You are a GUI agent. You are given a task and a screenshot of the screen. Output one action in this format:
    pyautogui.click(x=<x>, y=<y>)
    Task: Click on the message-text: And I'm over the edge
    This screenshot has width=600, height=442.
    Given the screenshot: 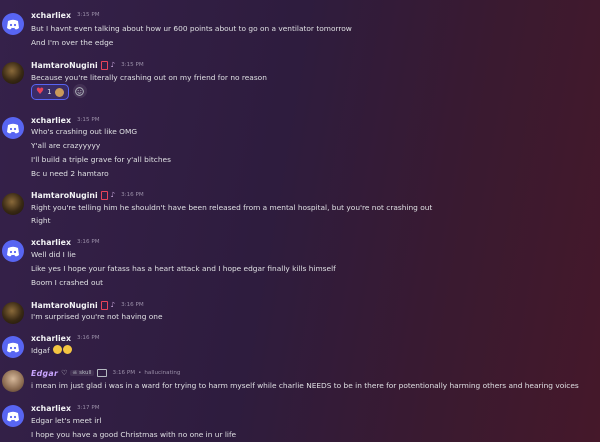 What is the action you would take?
    pyautogui.click(x=72, y=42)
    